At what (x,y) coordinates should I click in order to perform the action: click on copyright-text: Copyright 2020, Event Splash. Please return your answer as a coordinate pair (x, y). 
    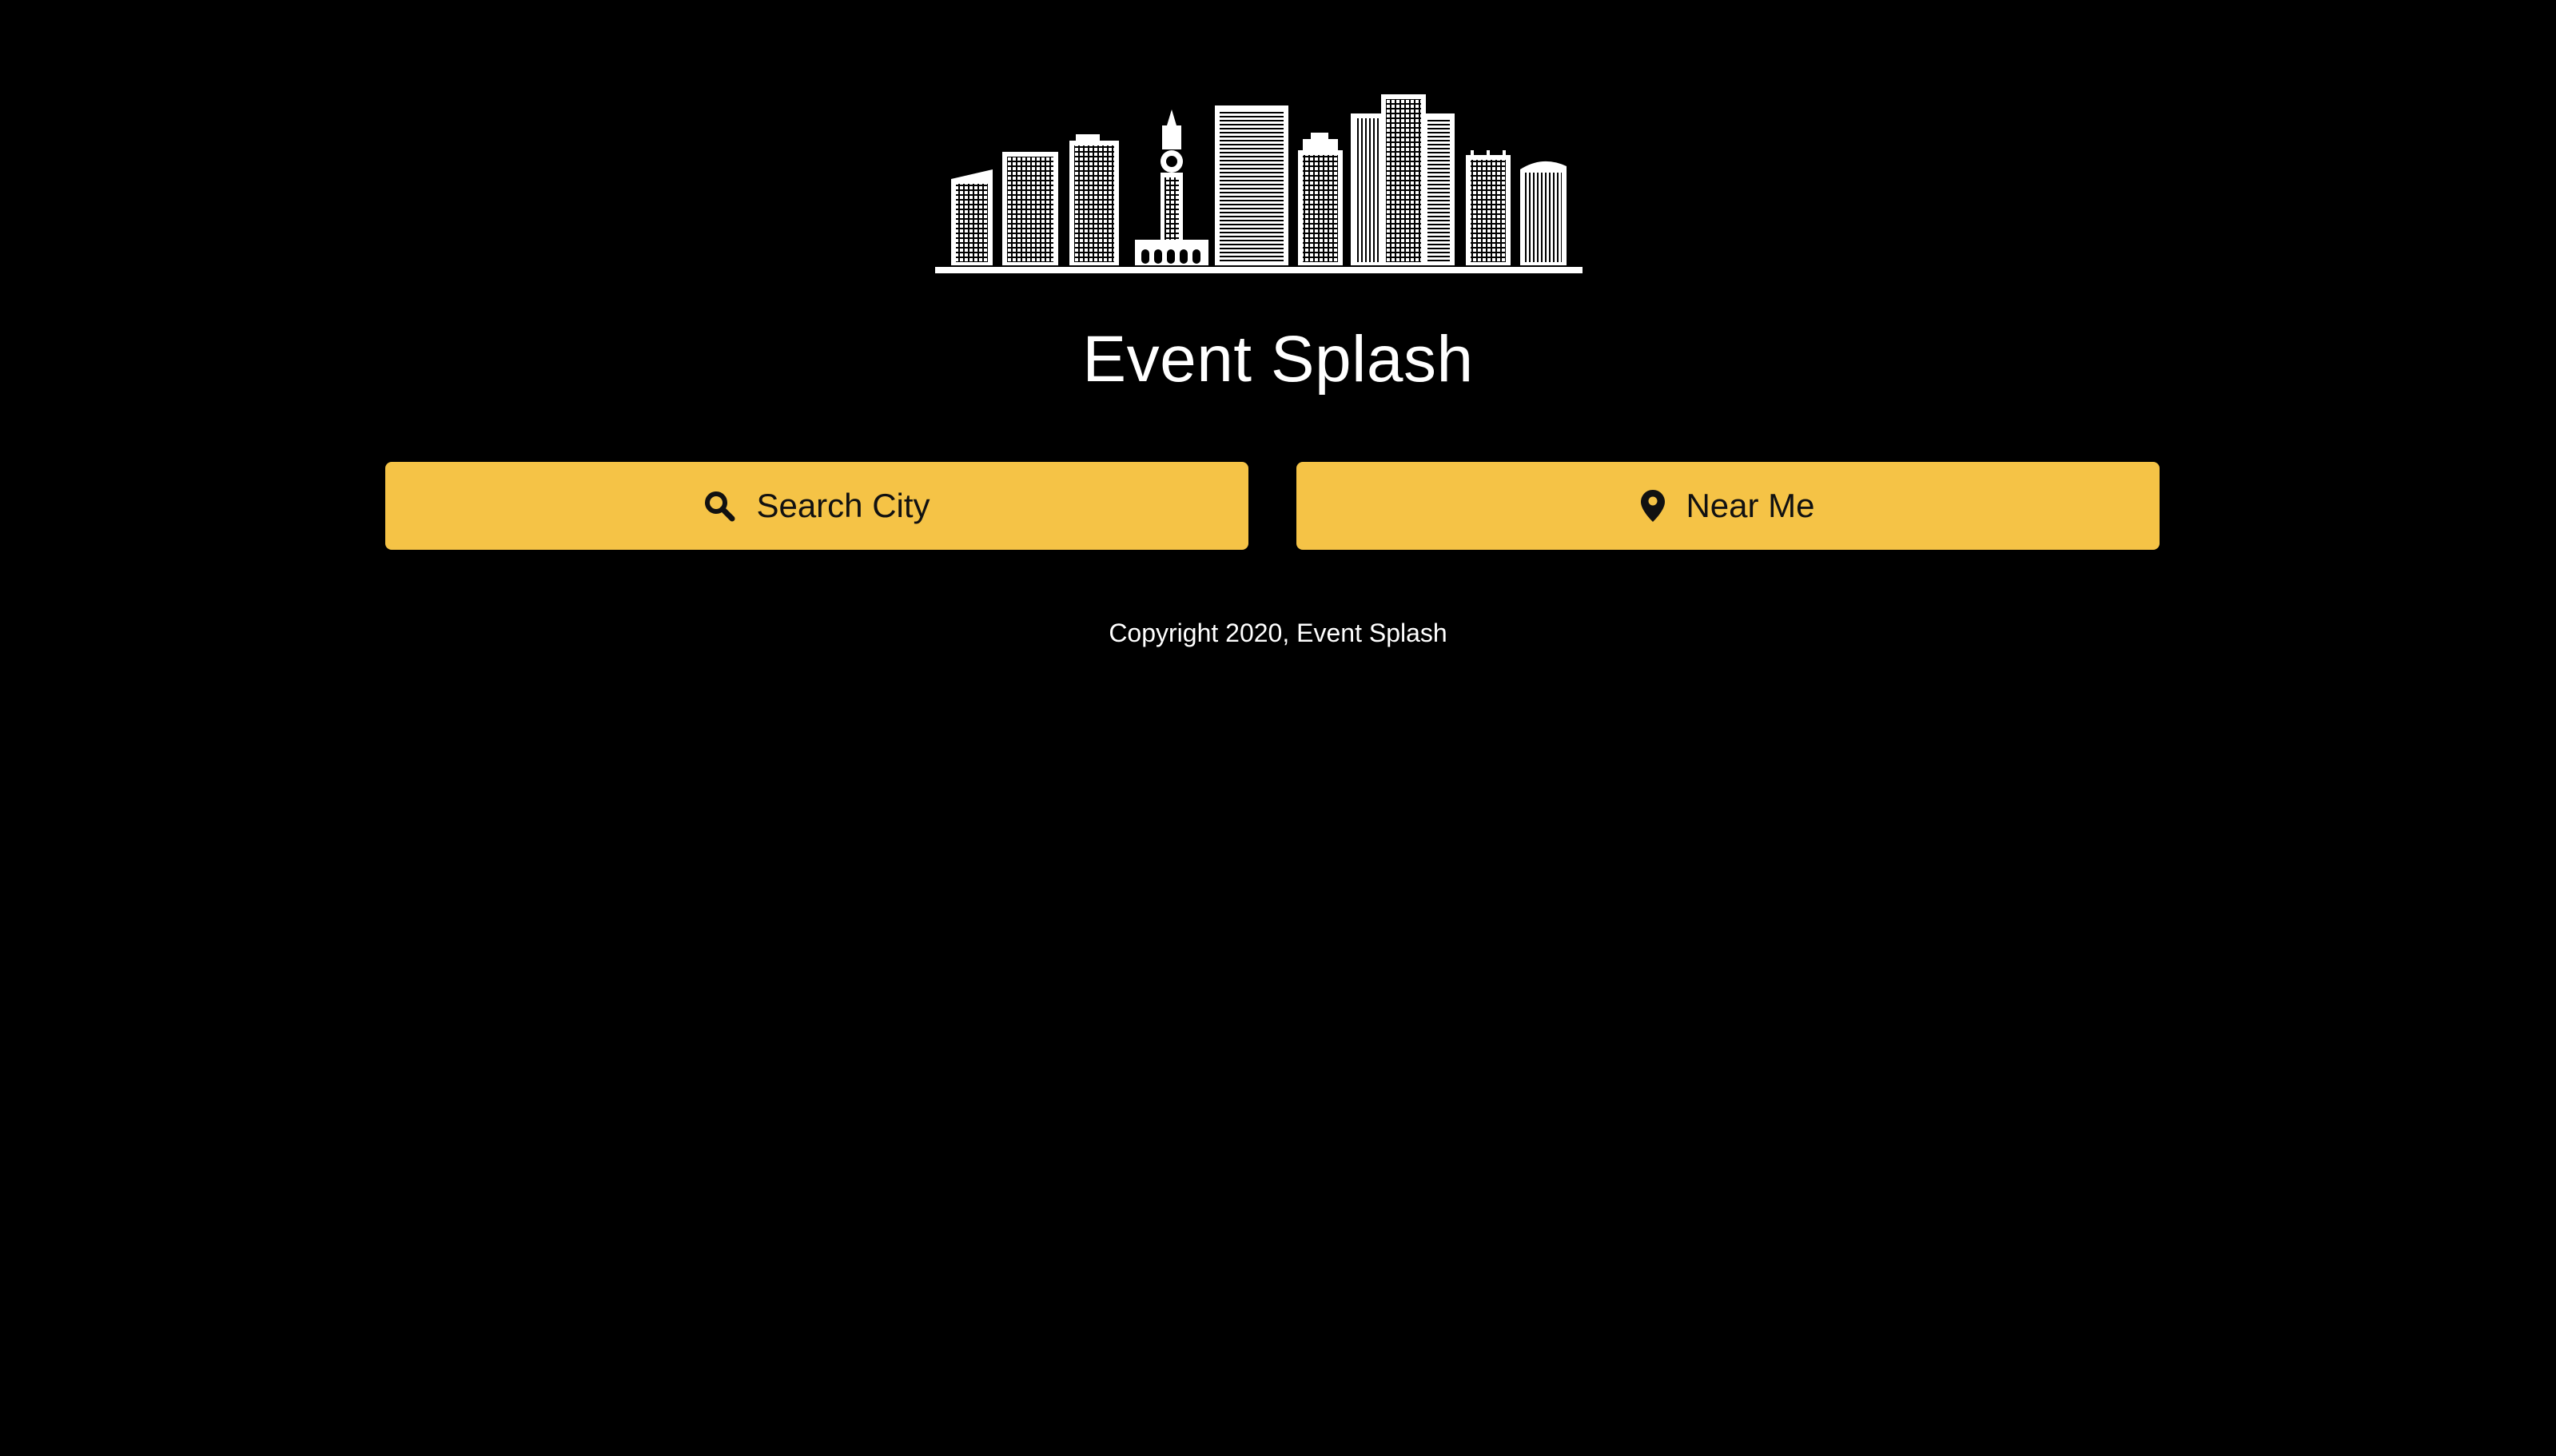
    Looking at the image, I should click on (1278, 633).